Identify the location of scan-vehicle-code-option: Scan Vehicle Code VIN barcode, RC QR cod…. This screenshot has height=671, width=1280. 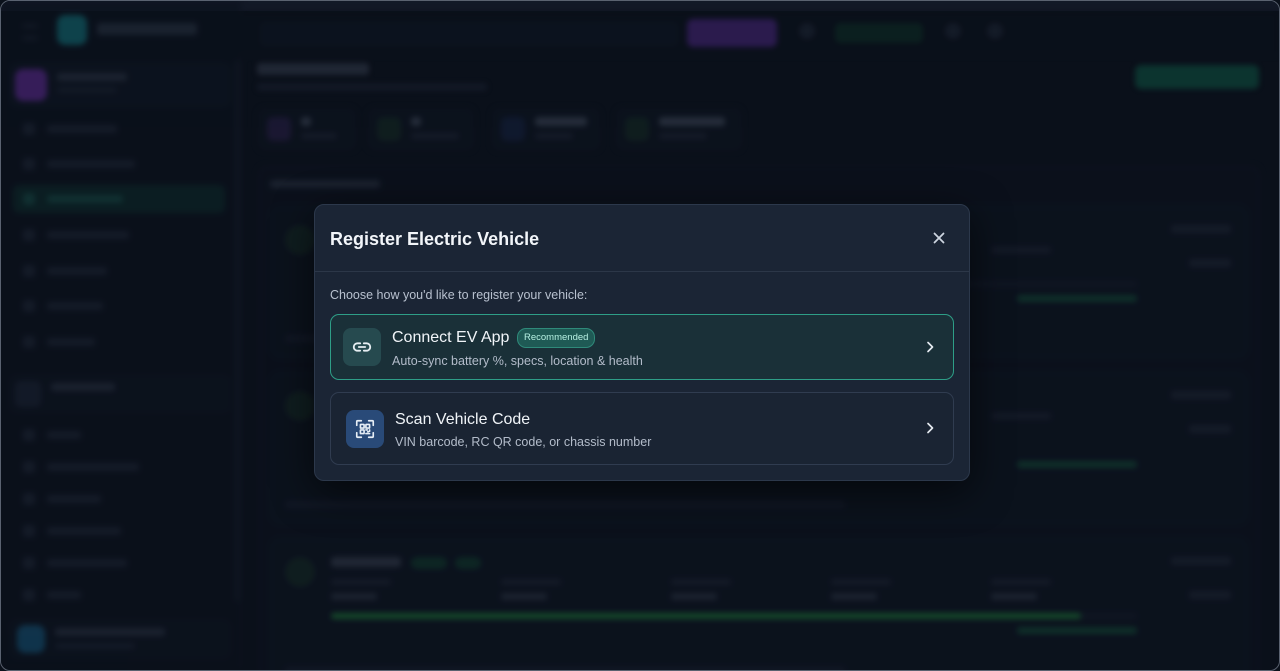
(642, 428).